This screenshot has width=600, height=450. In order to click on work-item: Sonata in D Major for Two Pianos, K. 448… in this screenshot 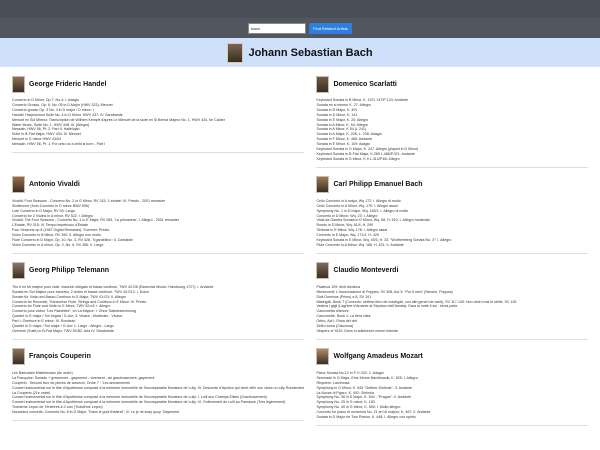, I will do `click(366, 417)`.